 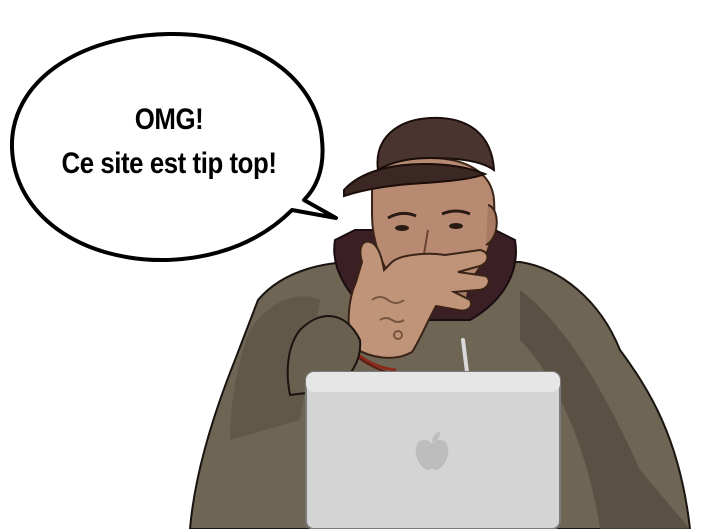 I want to click on bubble-line-1: OMG!, so click(x=169, y=119).